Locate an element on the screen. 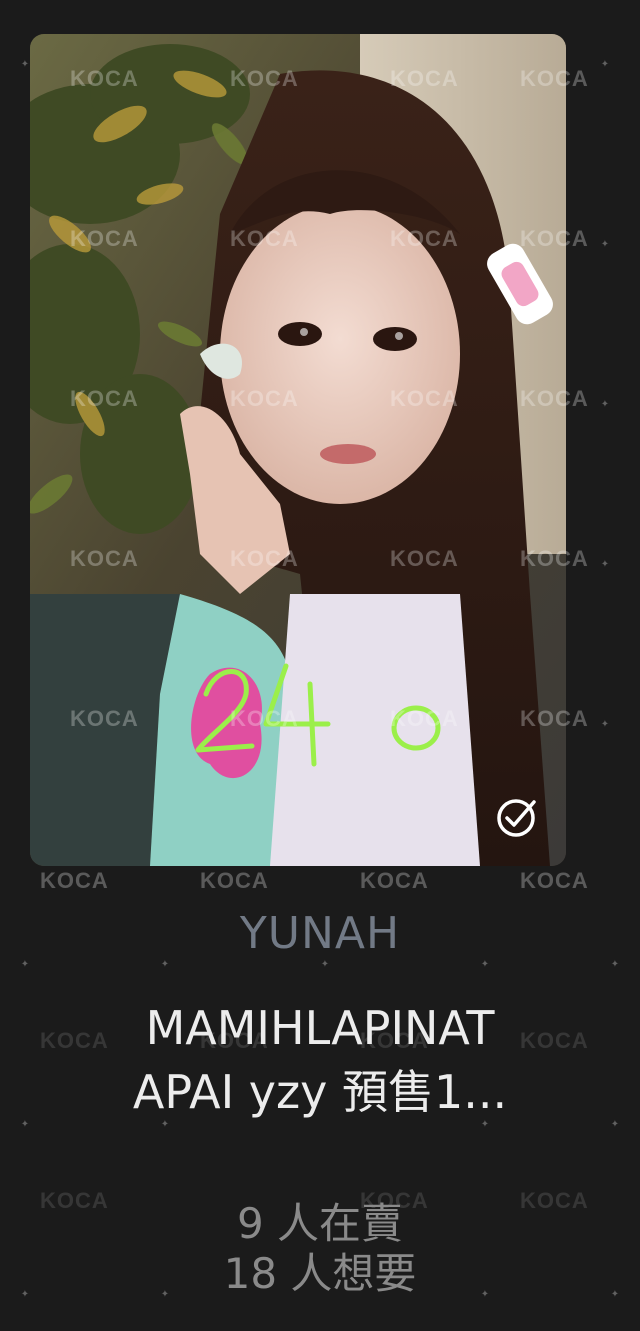 The image size is (640, 1331). wanting-count: 18 人想要 is located at coordinates (320, 1273).